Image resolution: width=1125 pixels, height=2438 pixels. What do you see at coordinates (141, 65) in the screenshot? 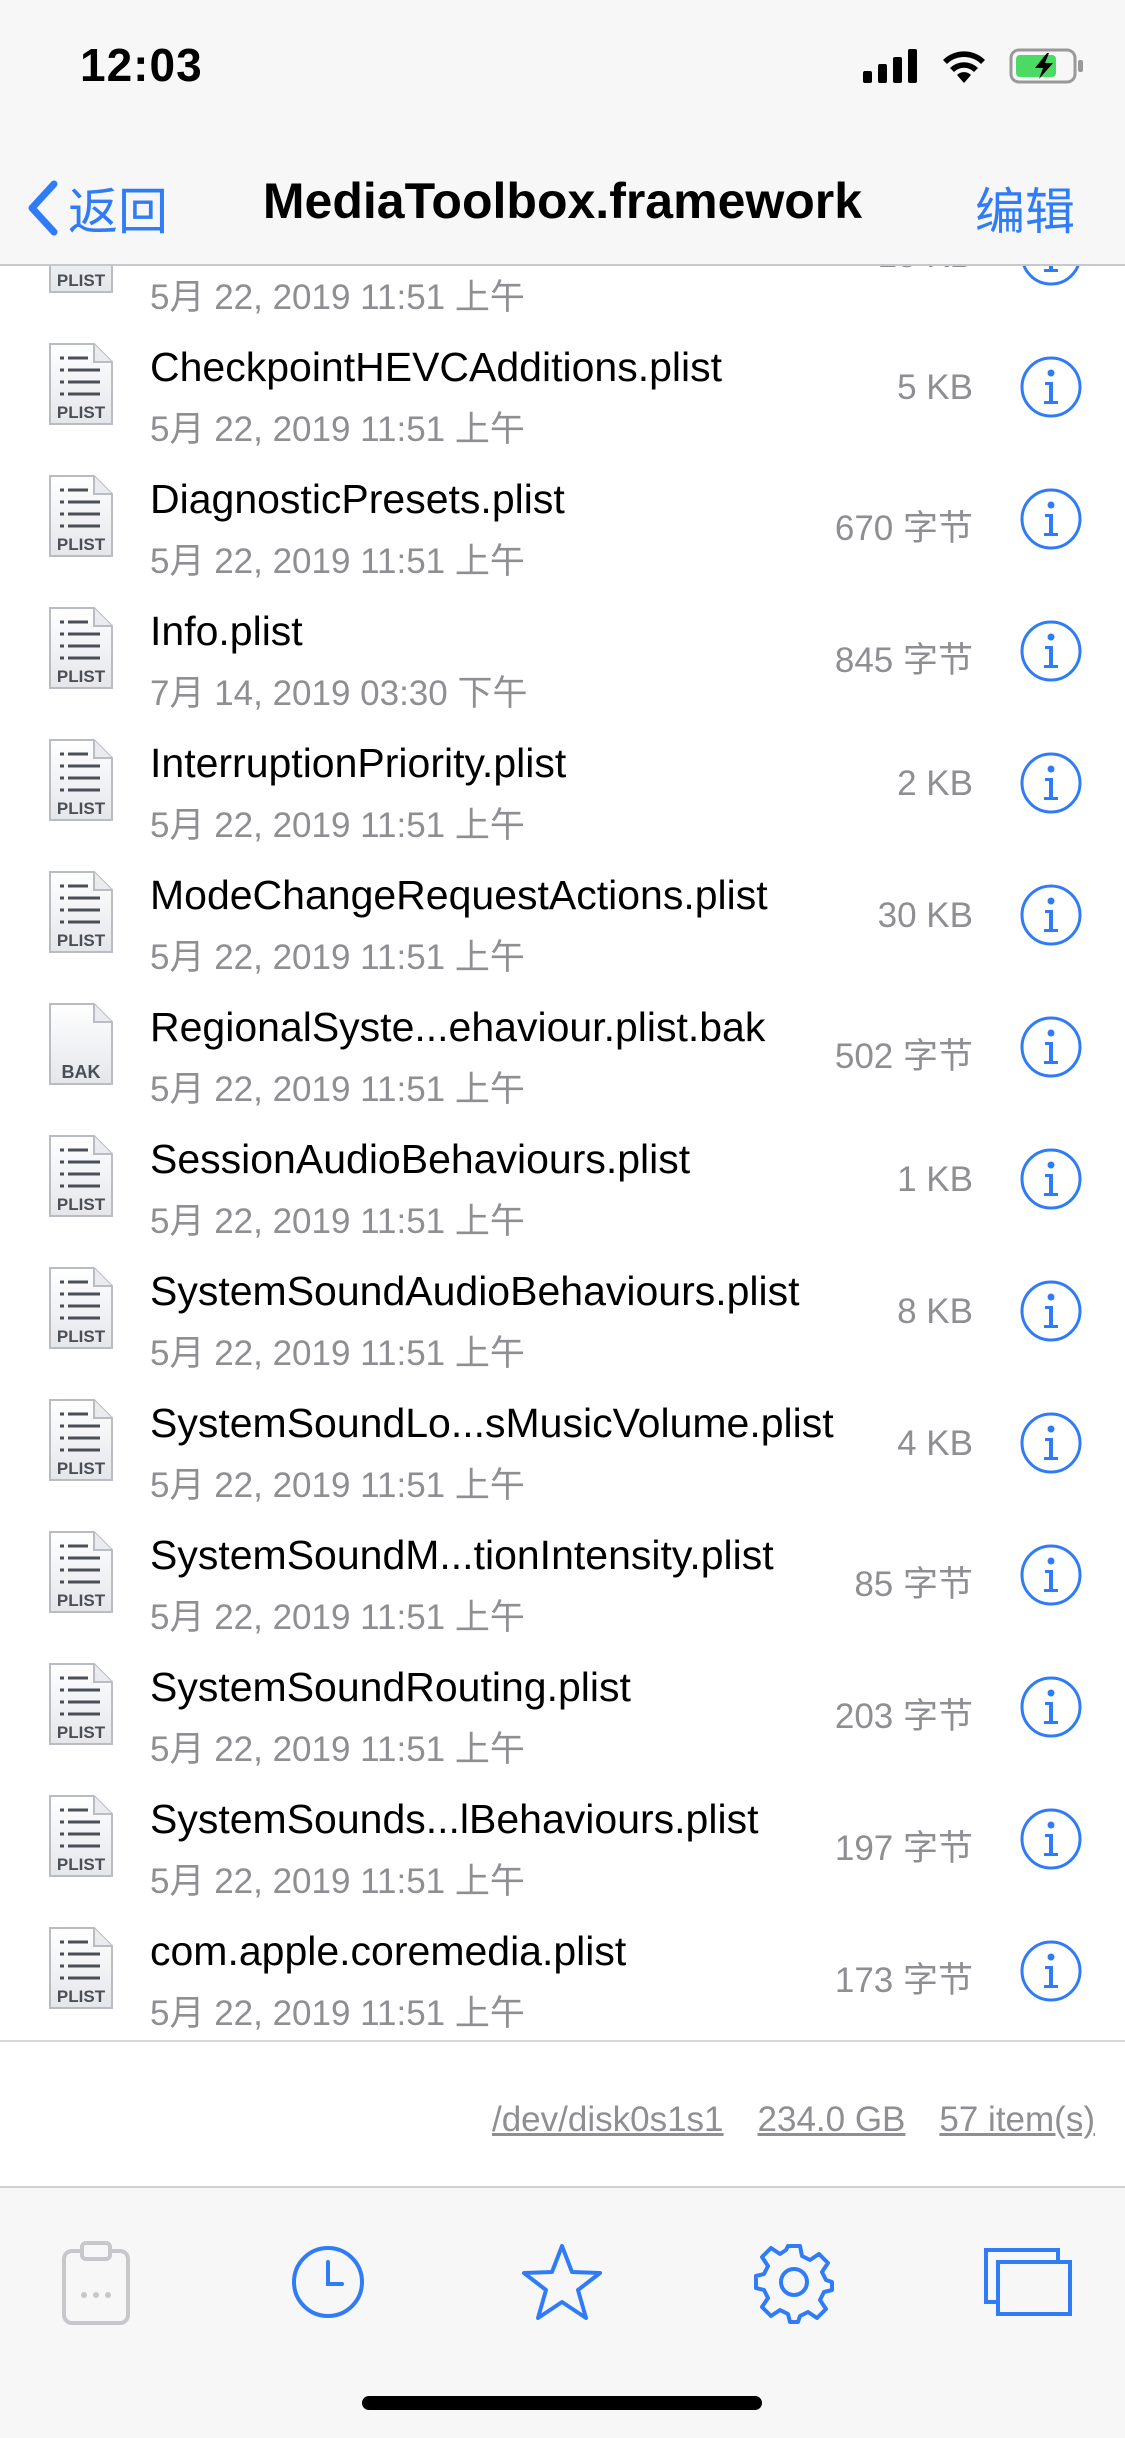
I see `status-time: 12:03` at bounding box center [141, 65].